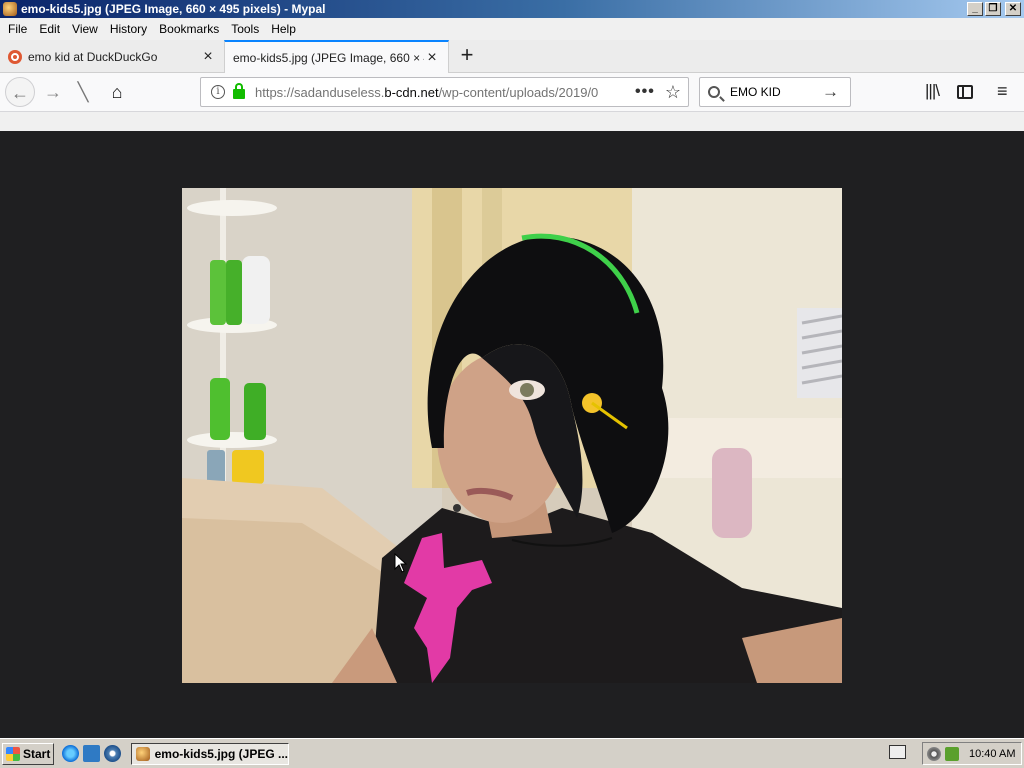 This screenshot has width=1024, height=768. I want to click on maximize-button: ❐, so click(993, 9).